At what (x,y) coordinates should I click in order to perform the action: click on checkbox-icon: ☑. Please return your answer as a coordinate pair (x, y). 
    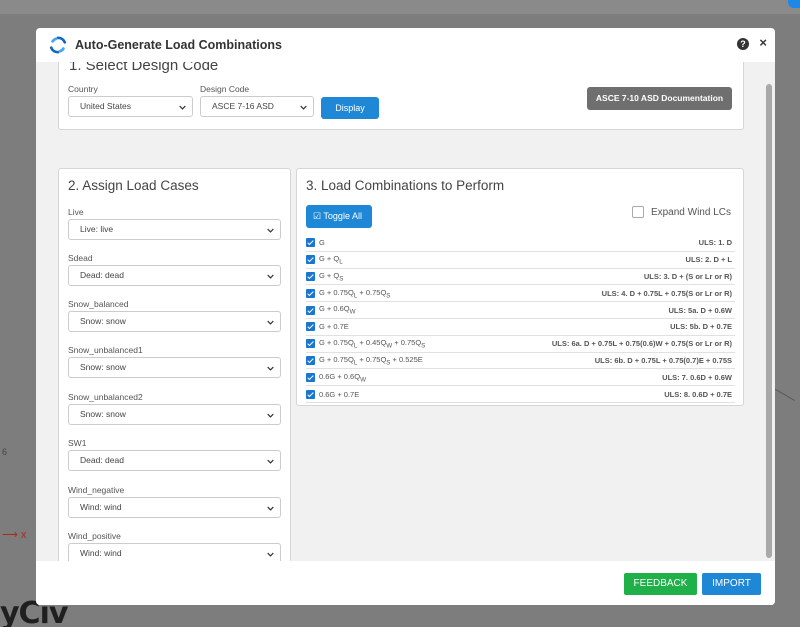
    Looking at the image, I should click on (317, 216).